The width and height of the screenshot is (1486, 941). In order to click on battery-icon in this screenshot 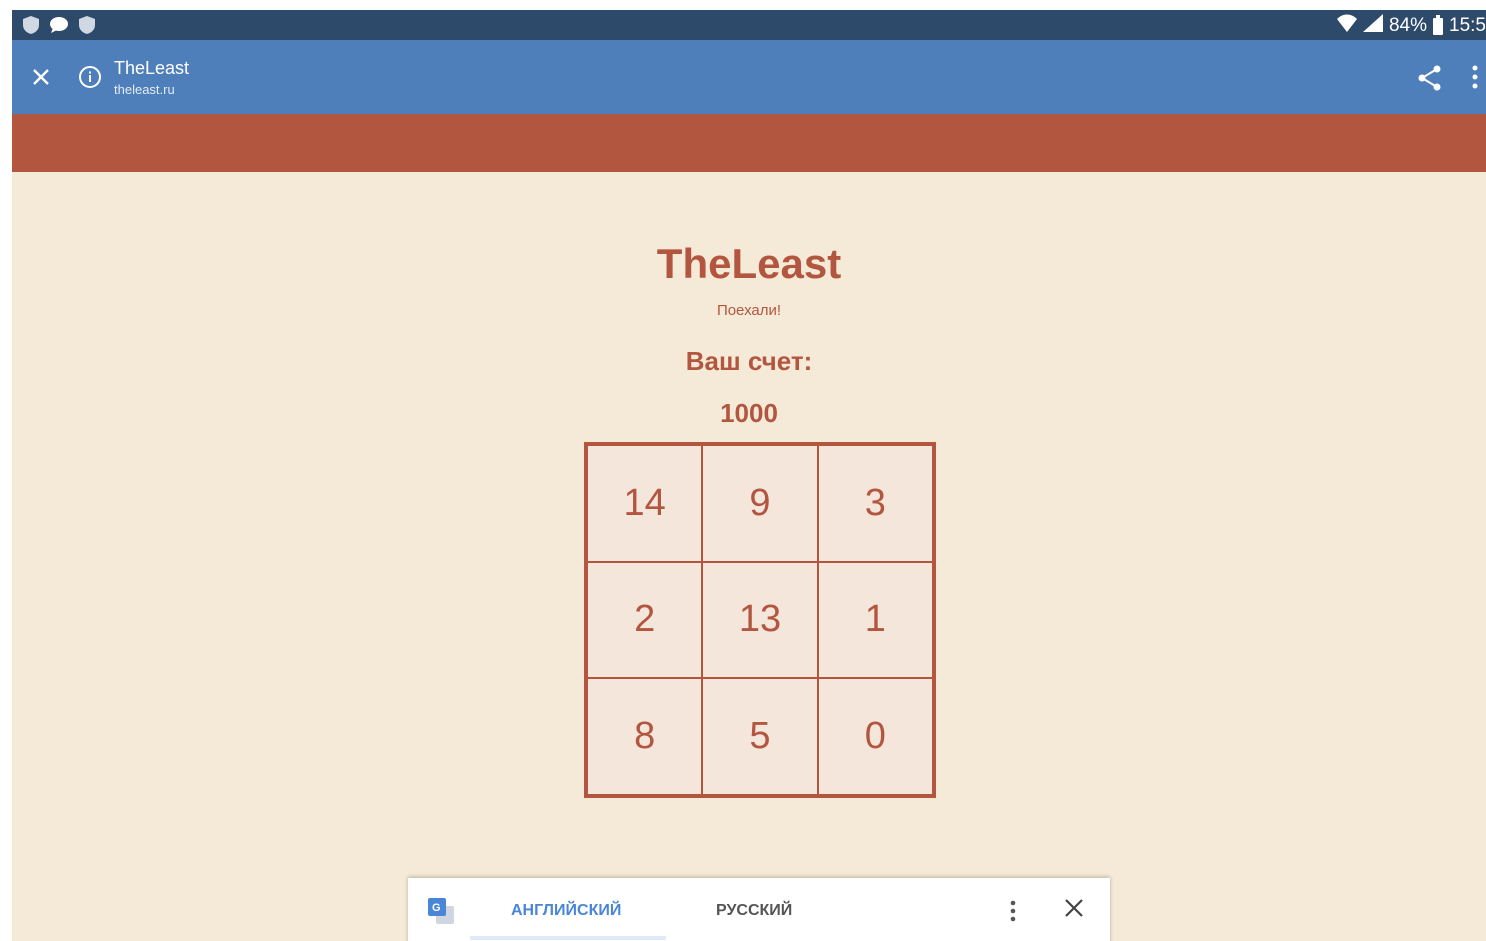, I will do `click(1438, 24)`.